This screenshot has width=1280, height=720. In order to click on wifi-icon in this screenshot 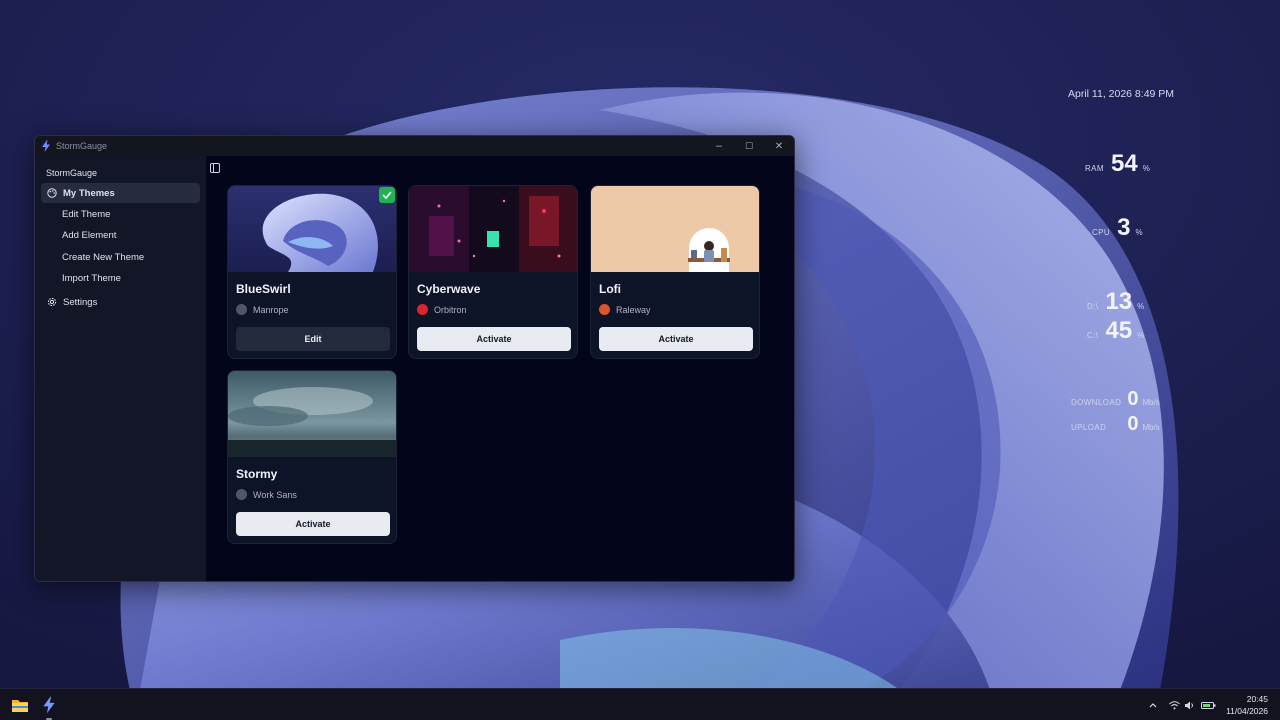, I will do `click(1174, 705)`.